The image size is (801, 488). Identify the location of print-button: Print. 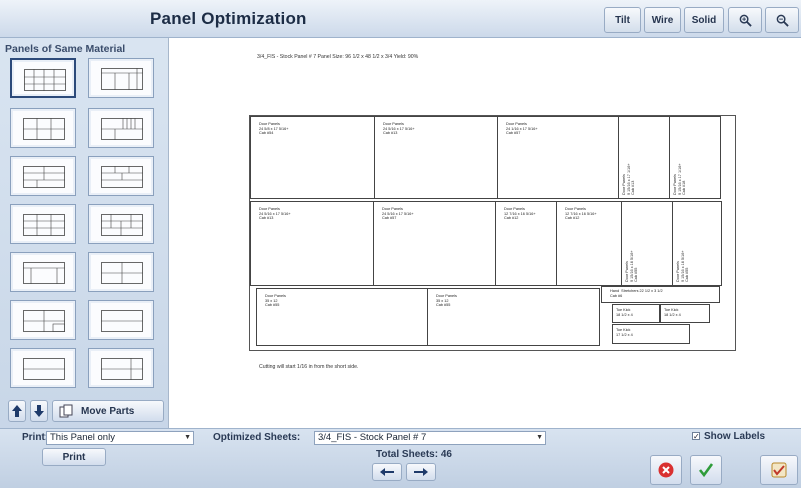
(74, 457).